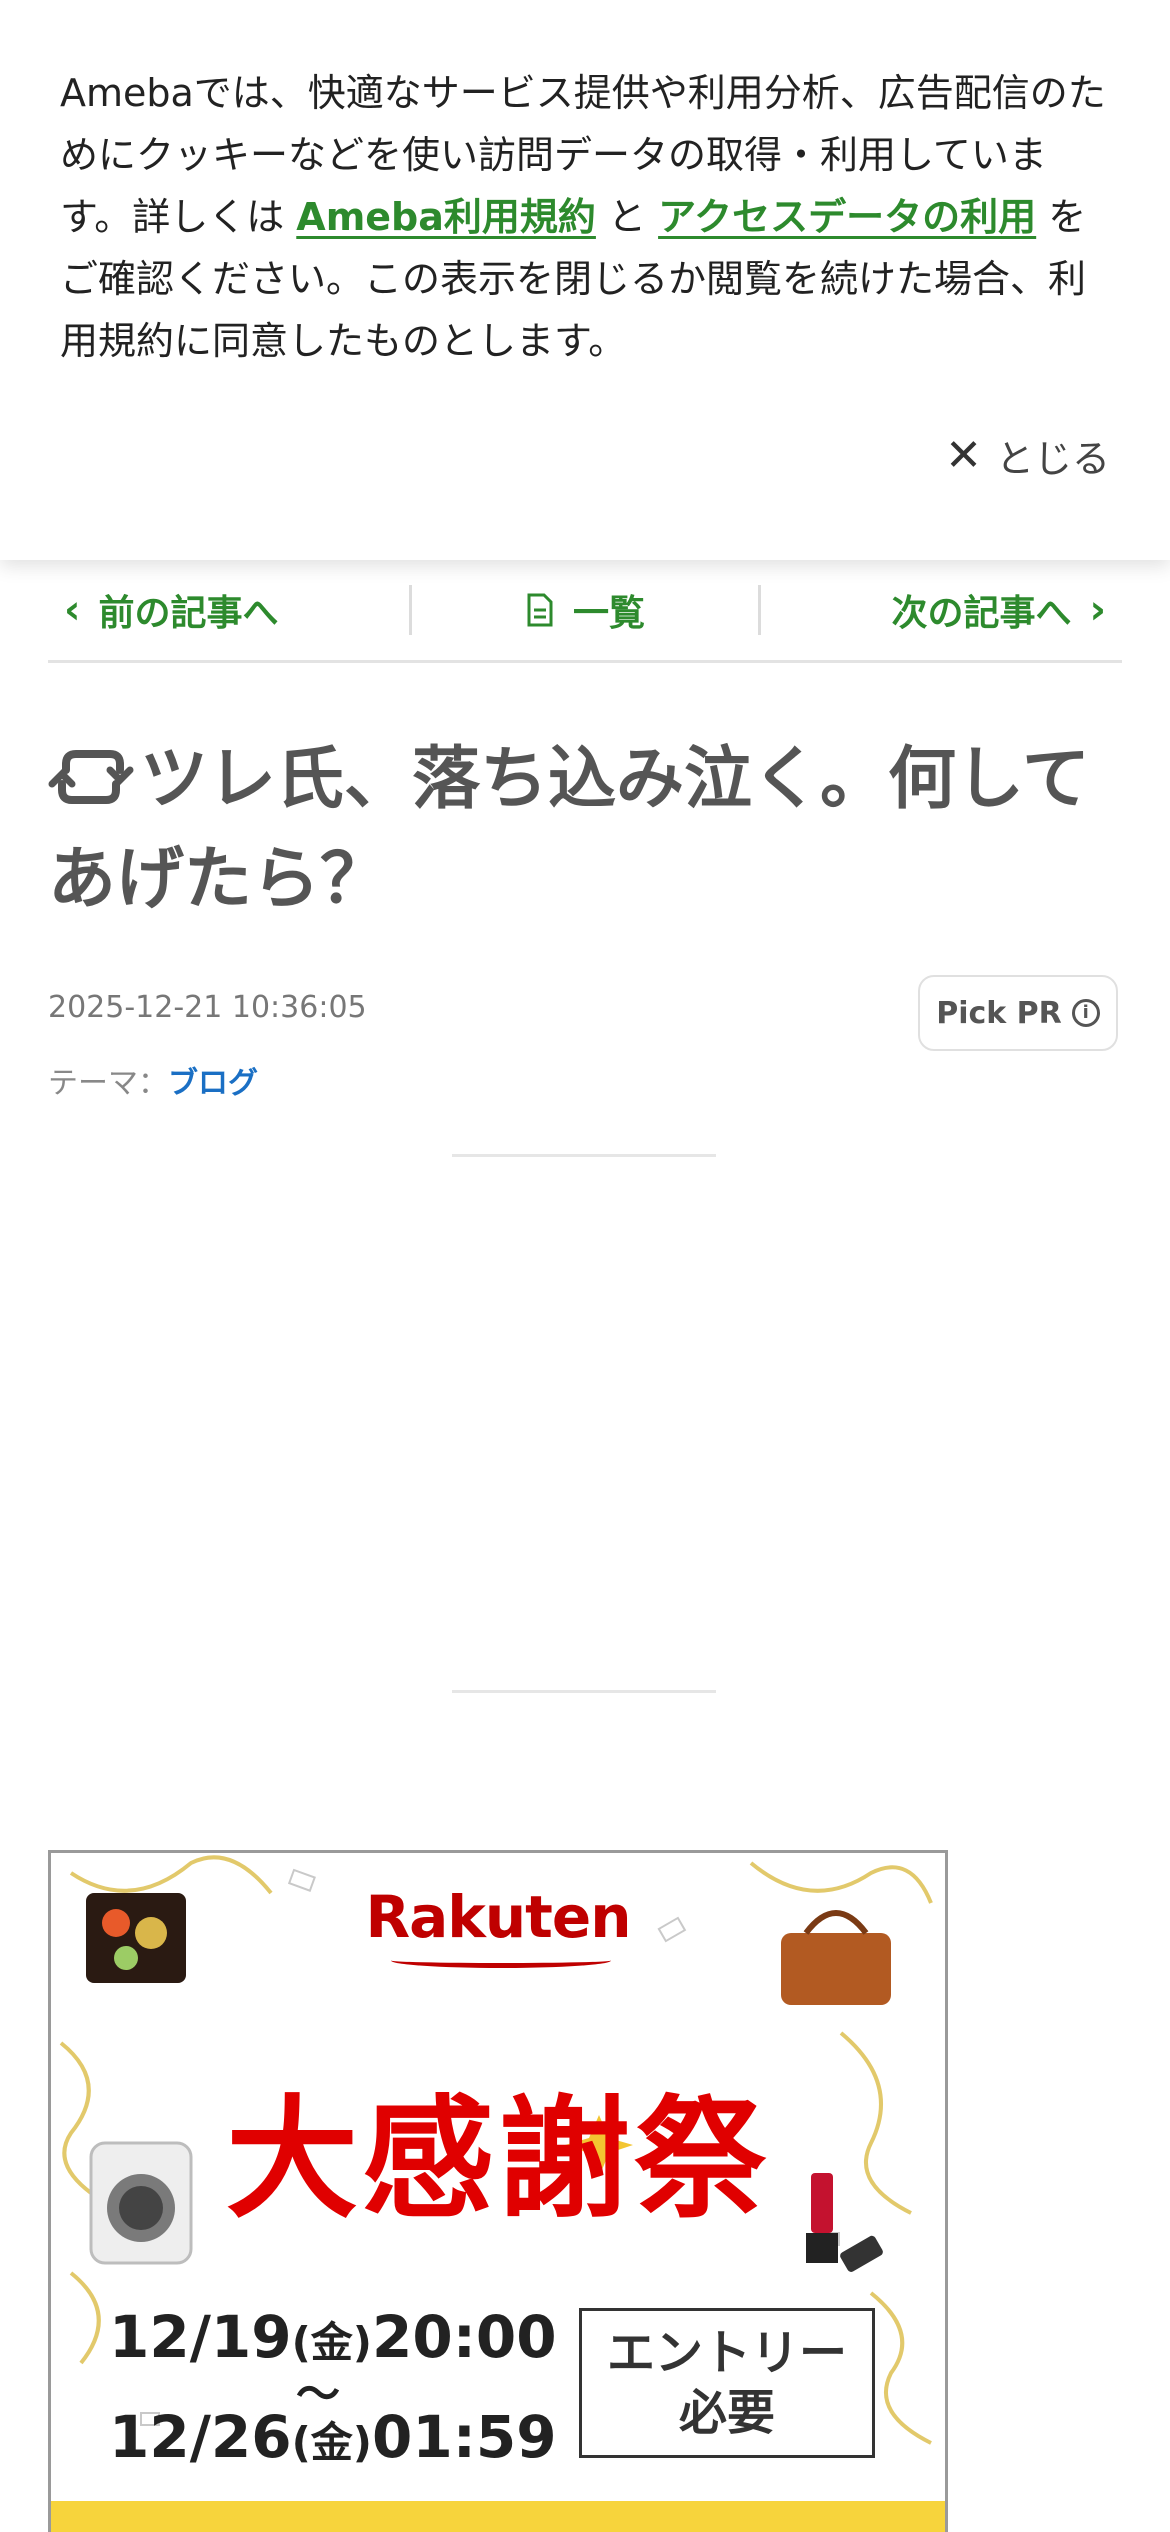 The height and width of the screenshot is (2532, 1170). I want to click on rakuten-logo: Rakuten, so click(498, 1917).